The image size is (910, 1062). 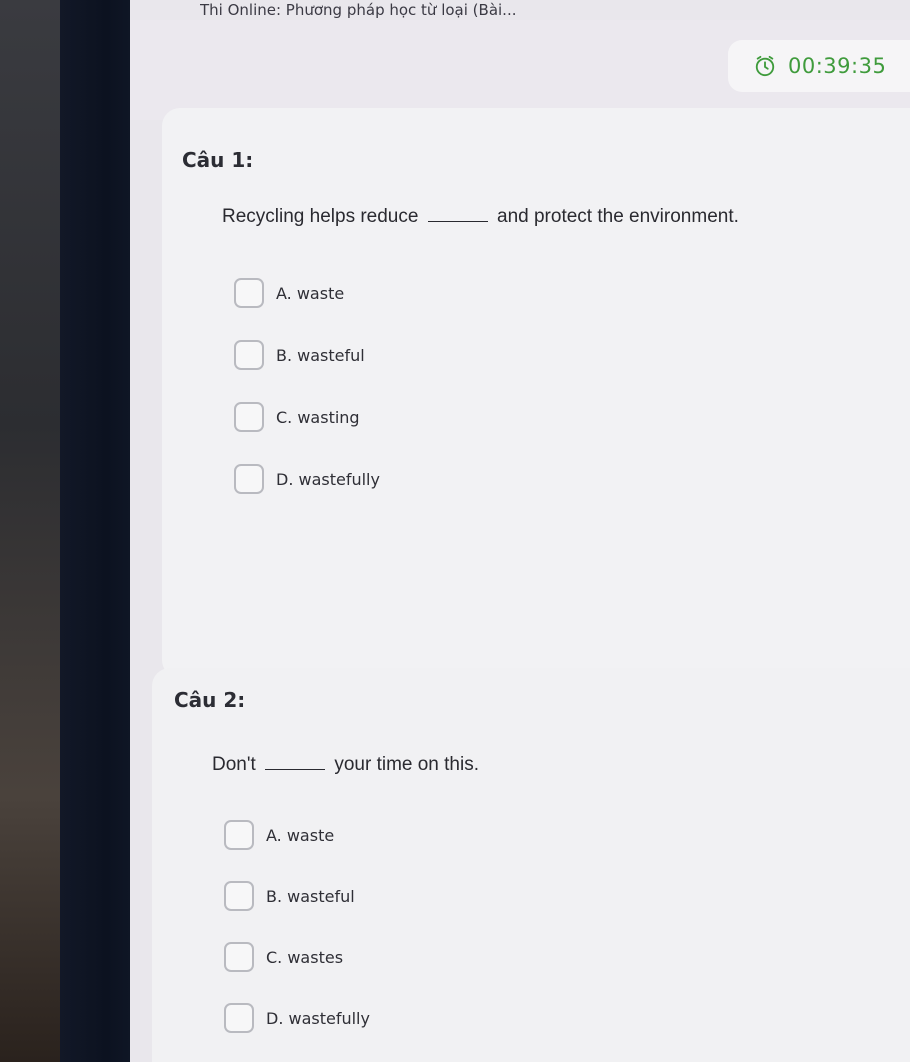 I want to click on timer-value: 00:39:35, so click(x=837, y=66).